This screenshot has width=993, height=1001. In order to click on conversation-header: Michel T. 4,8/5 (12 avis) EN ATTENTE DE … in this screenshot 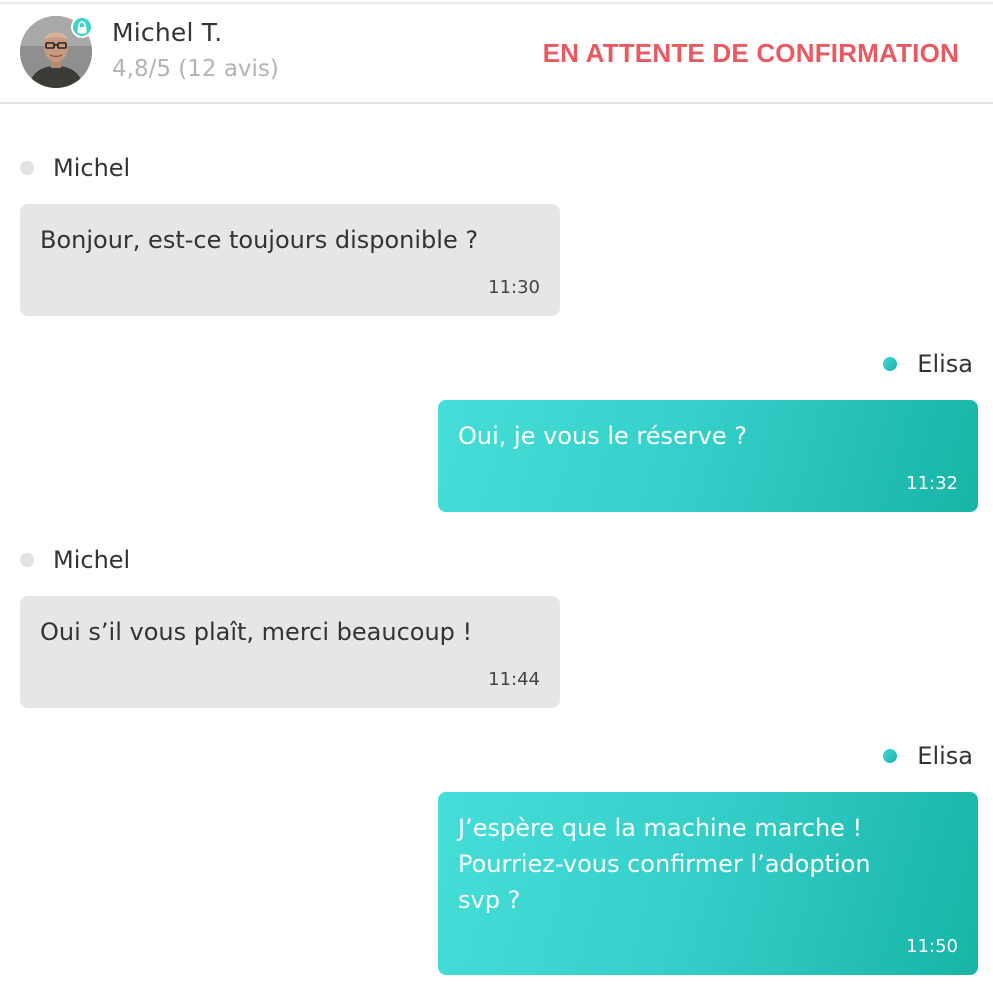, I will do `click(496, 54)`.